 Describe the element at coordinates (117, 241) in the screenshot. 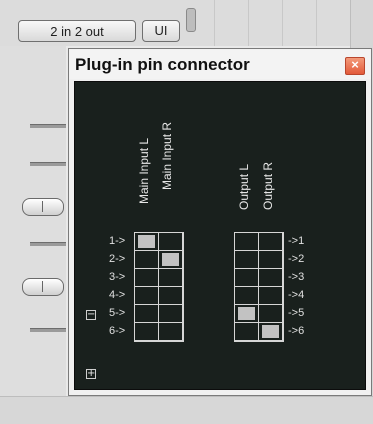

I see `input-row-label: 1->` at that location.